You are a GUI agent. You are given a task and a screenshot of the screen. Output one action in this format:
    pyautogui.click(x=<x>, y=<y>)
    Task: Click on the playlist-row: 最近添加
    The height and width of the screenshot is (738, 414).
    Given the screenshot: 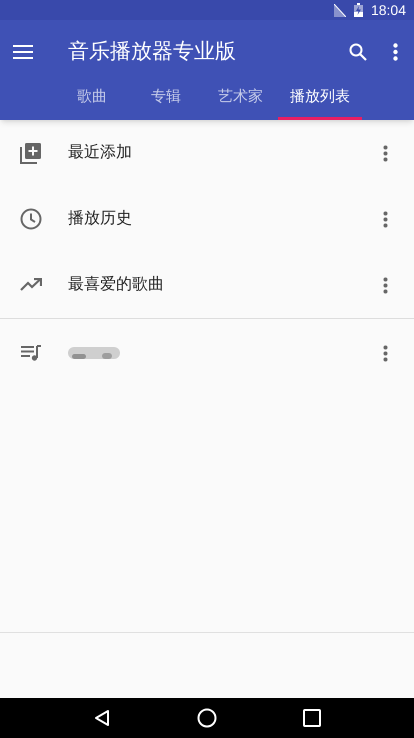 What is the action you would take?
    pyautogui.click(x=207, y=153)
    